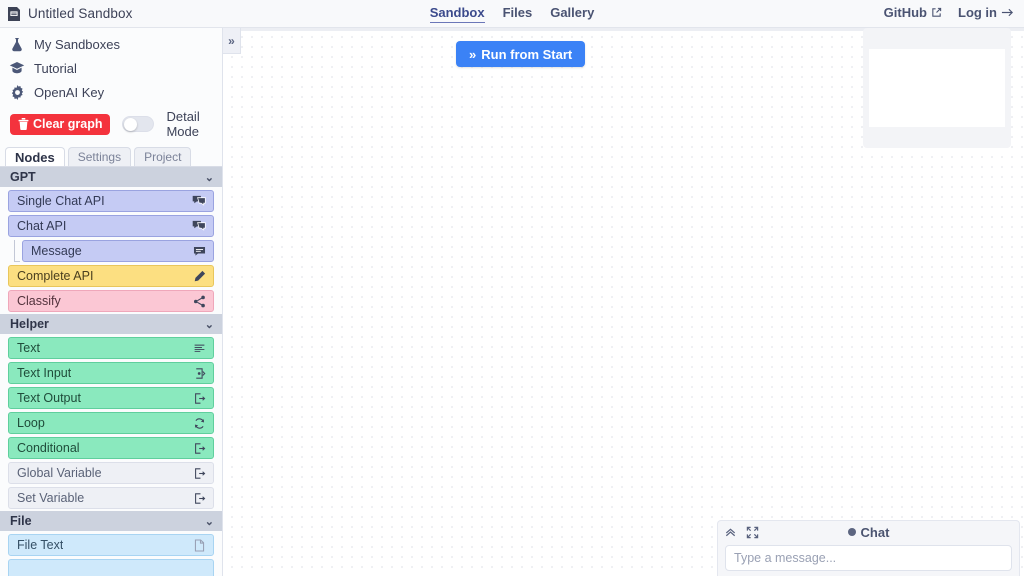 The image size is (1024, 576). I want to click on palette-node-chat-api: Chat API, so click(111, 226).